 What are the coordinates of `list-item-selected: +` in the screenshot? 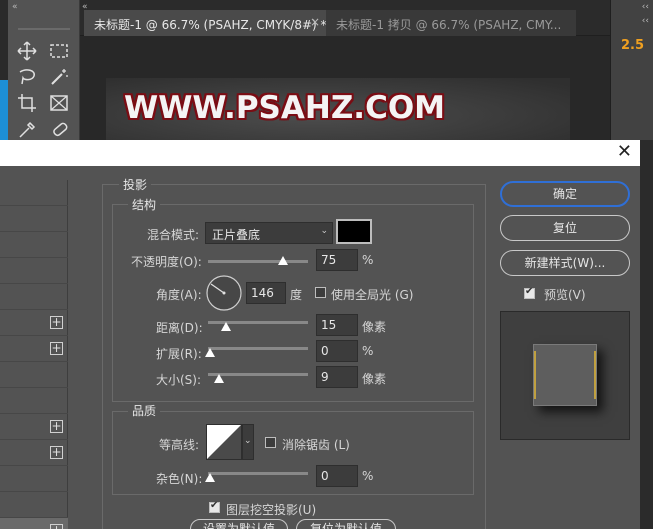 It's located at (34, 523).